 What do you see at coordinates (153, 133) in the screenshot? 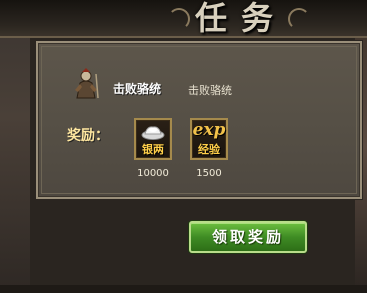
I see `silver-ingot-icon` at bounding box center [153, 133].